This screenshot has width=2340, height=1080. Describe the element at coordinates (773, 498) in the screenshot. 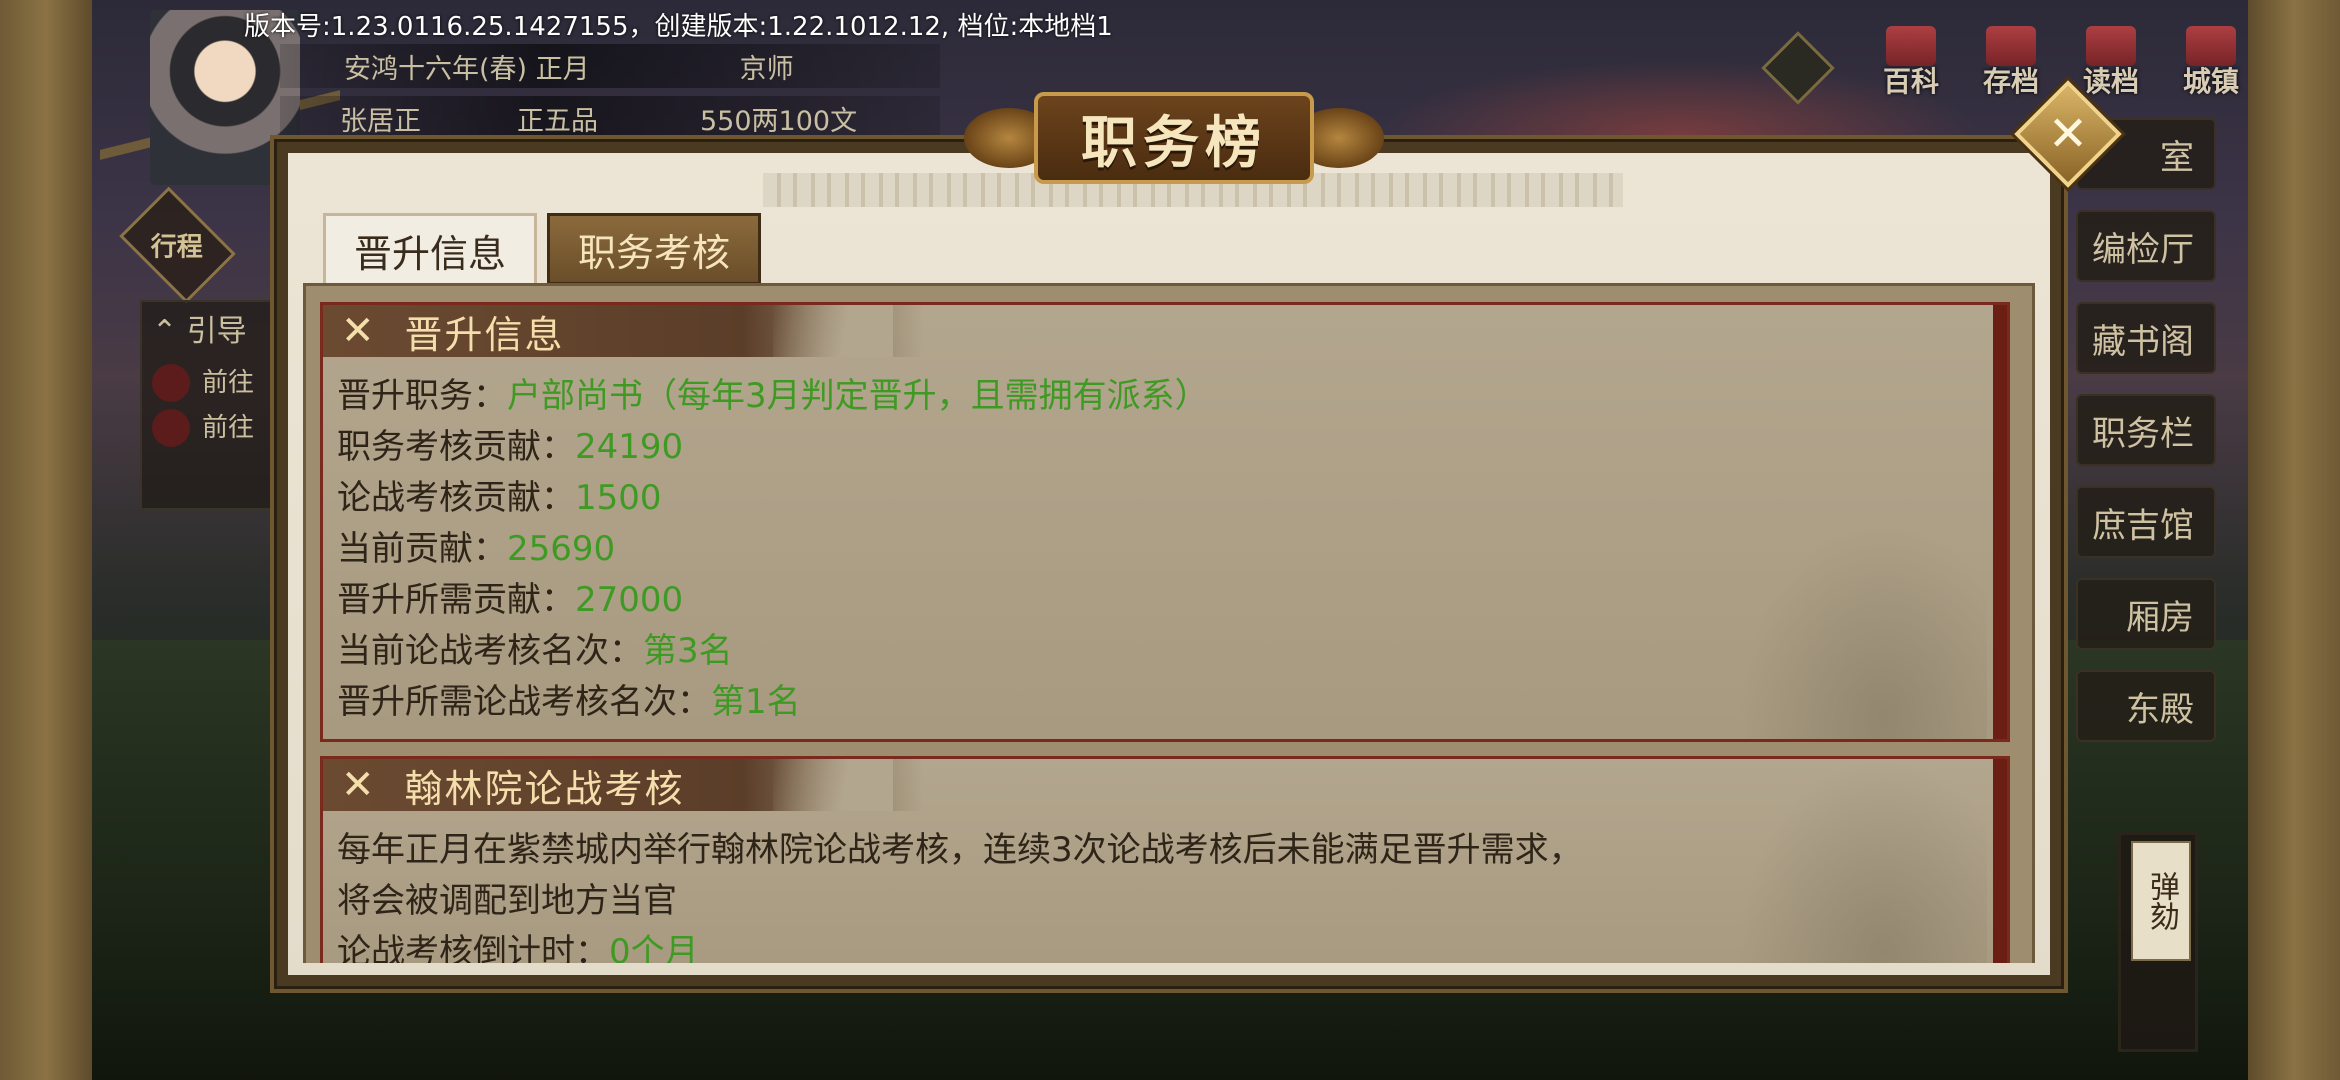

I see `info-row: 论战考核贡献：1500` at that location.